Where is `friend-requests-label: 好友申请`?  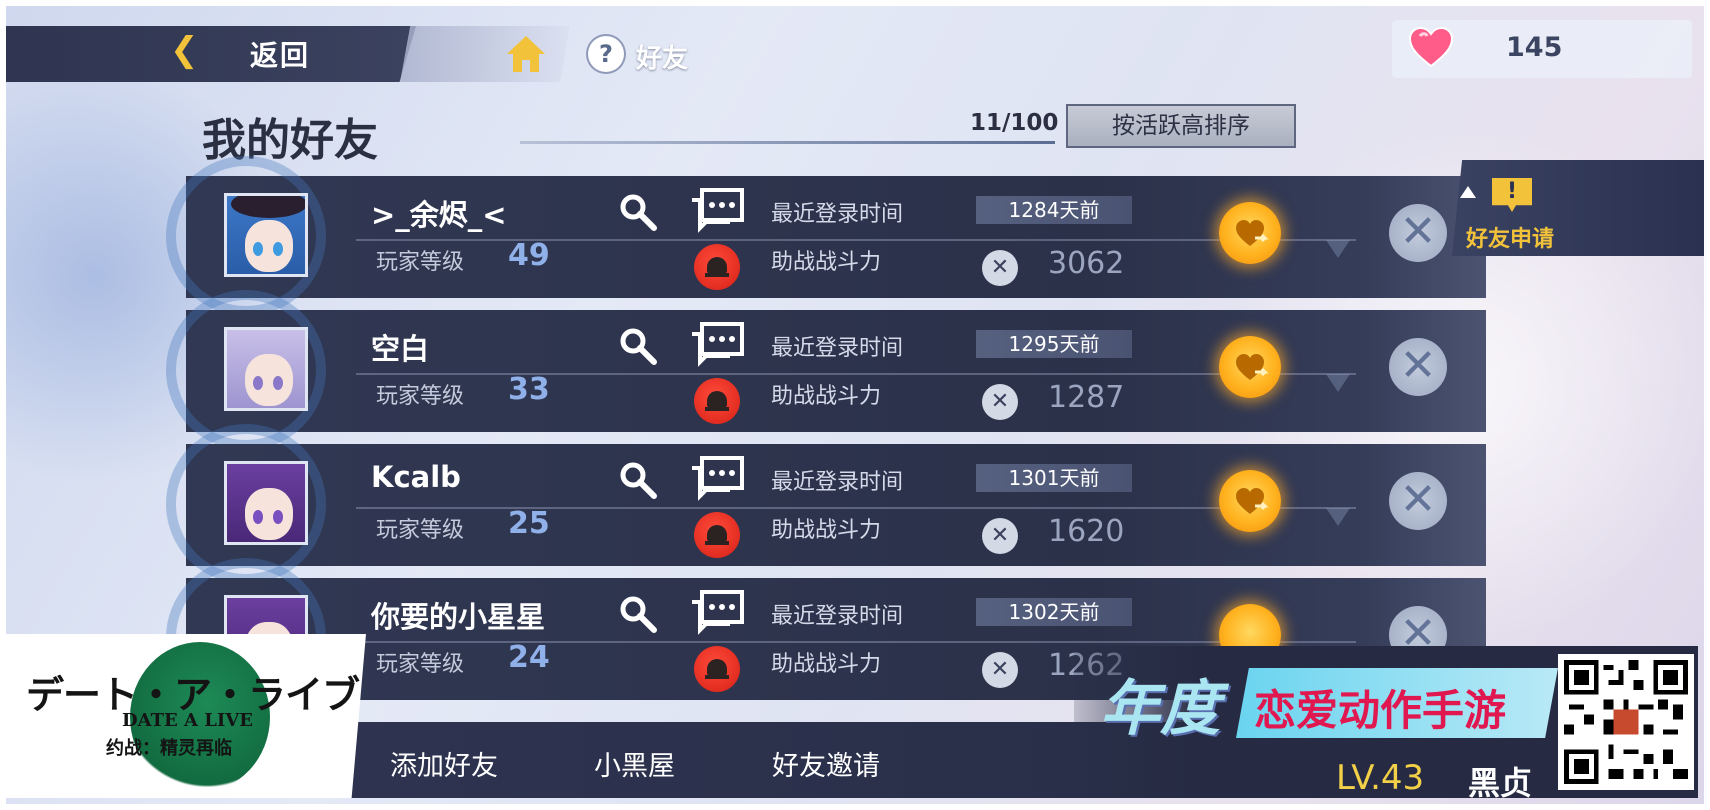 friend-requests-label: 好友申请 is located at coordinates (1510, 237).